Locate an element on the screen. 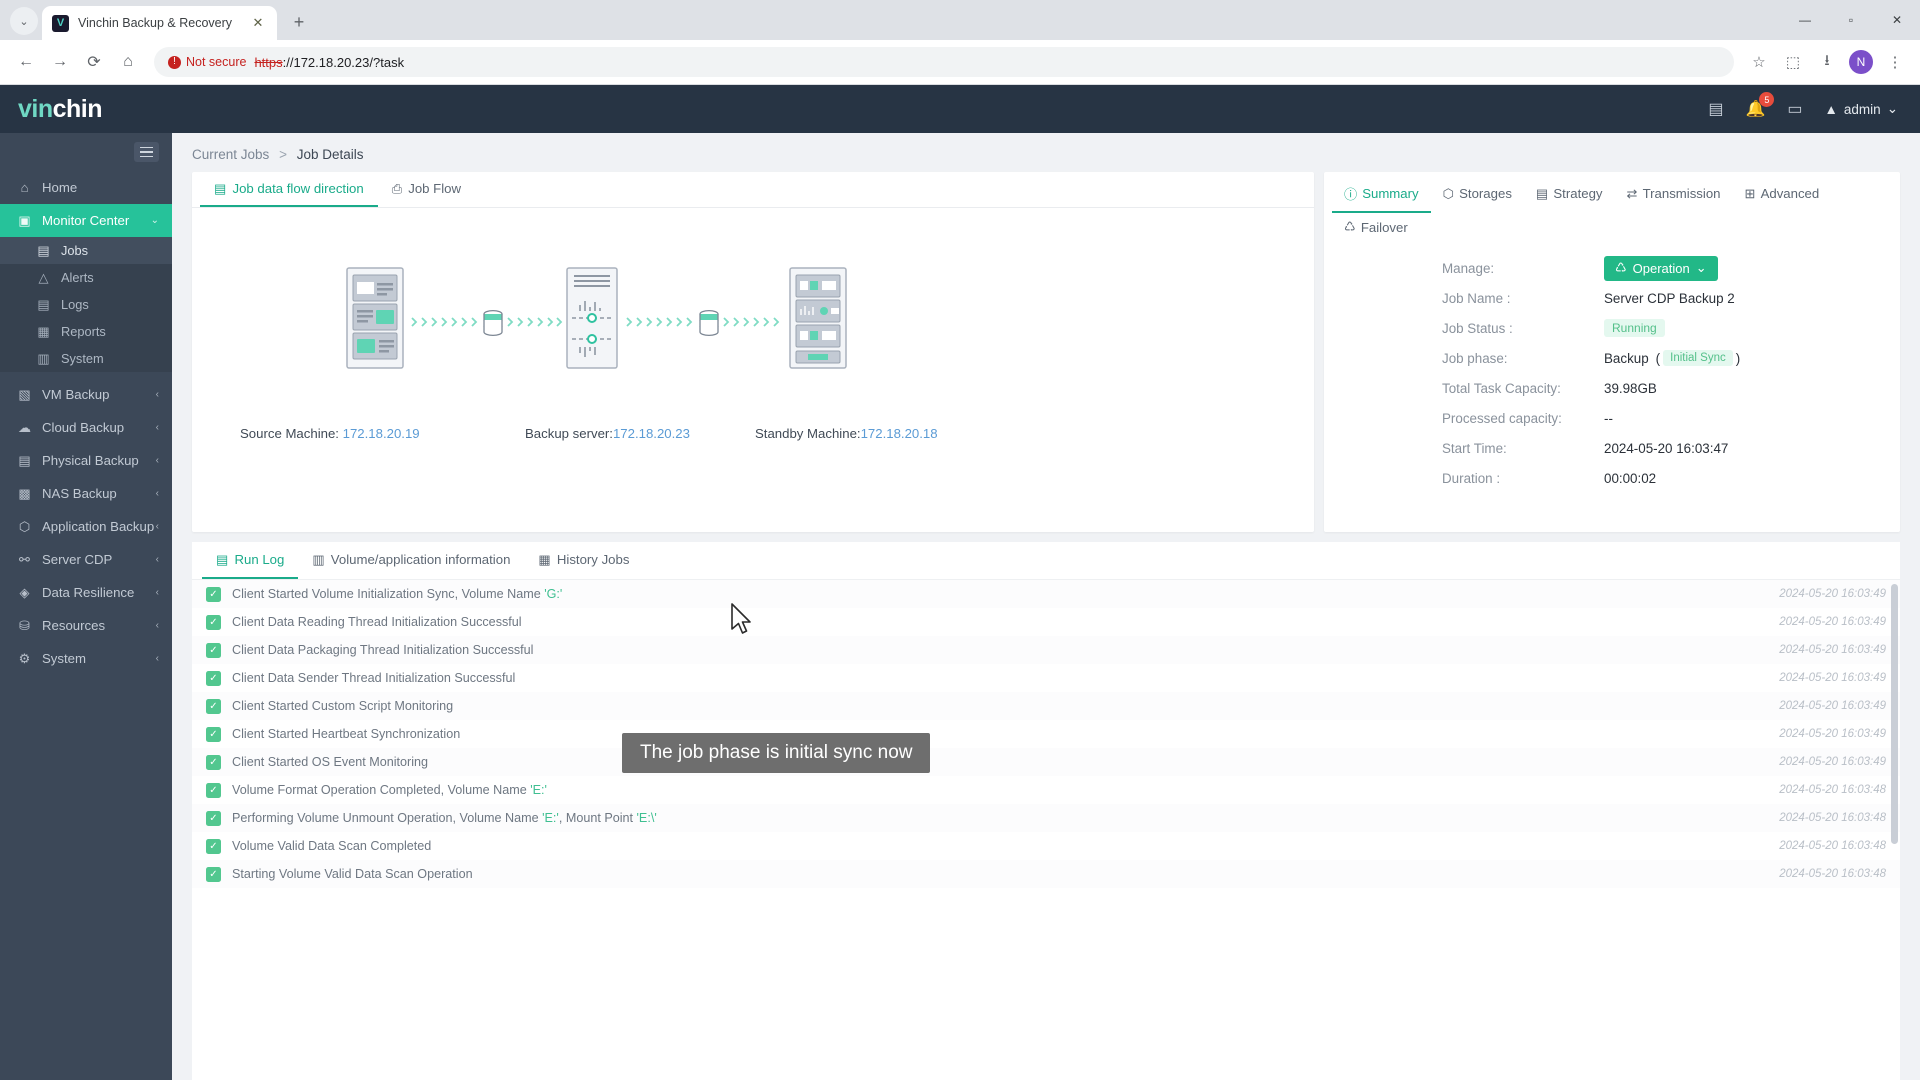 The height and width of the screenshot is (1080, 1920). sidebar-item-system-monitor: ▥ System is located at coordinates (86, 358).